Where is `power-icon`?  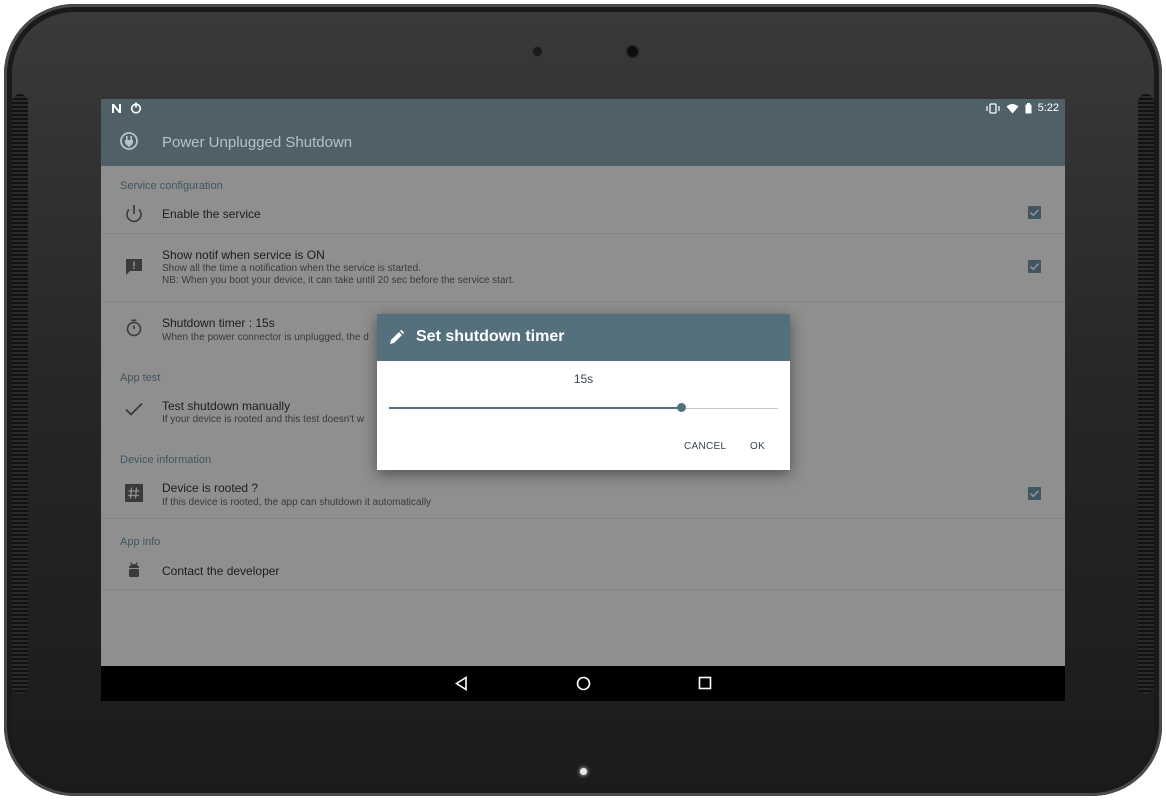 power-icon is located at coordinates (136, 108).